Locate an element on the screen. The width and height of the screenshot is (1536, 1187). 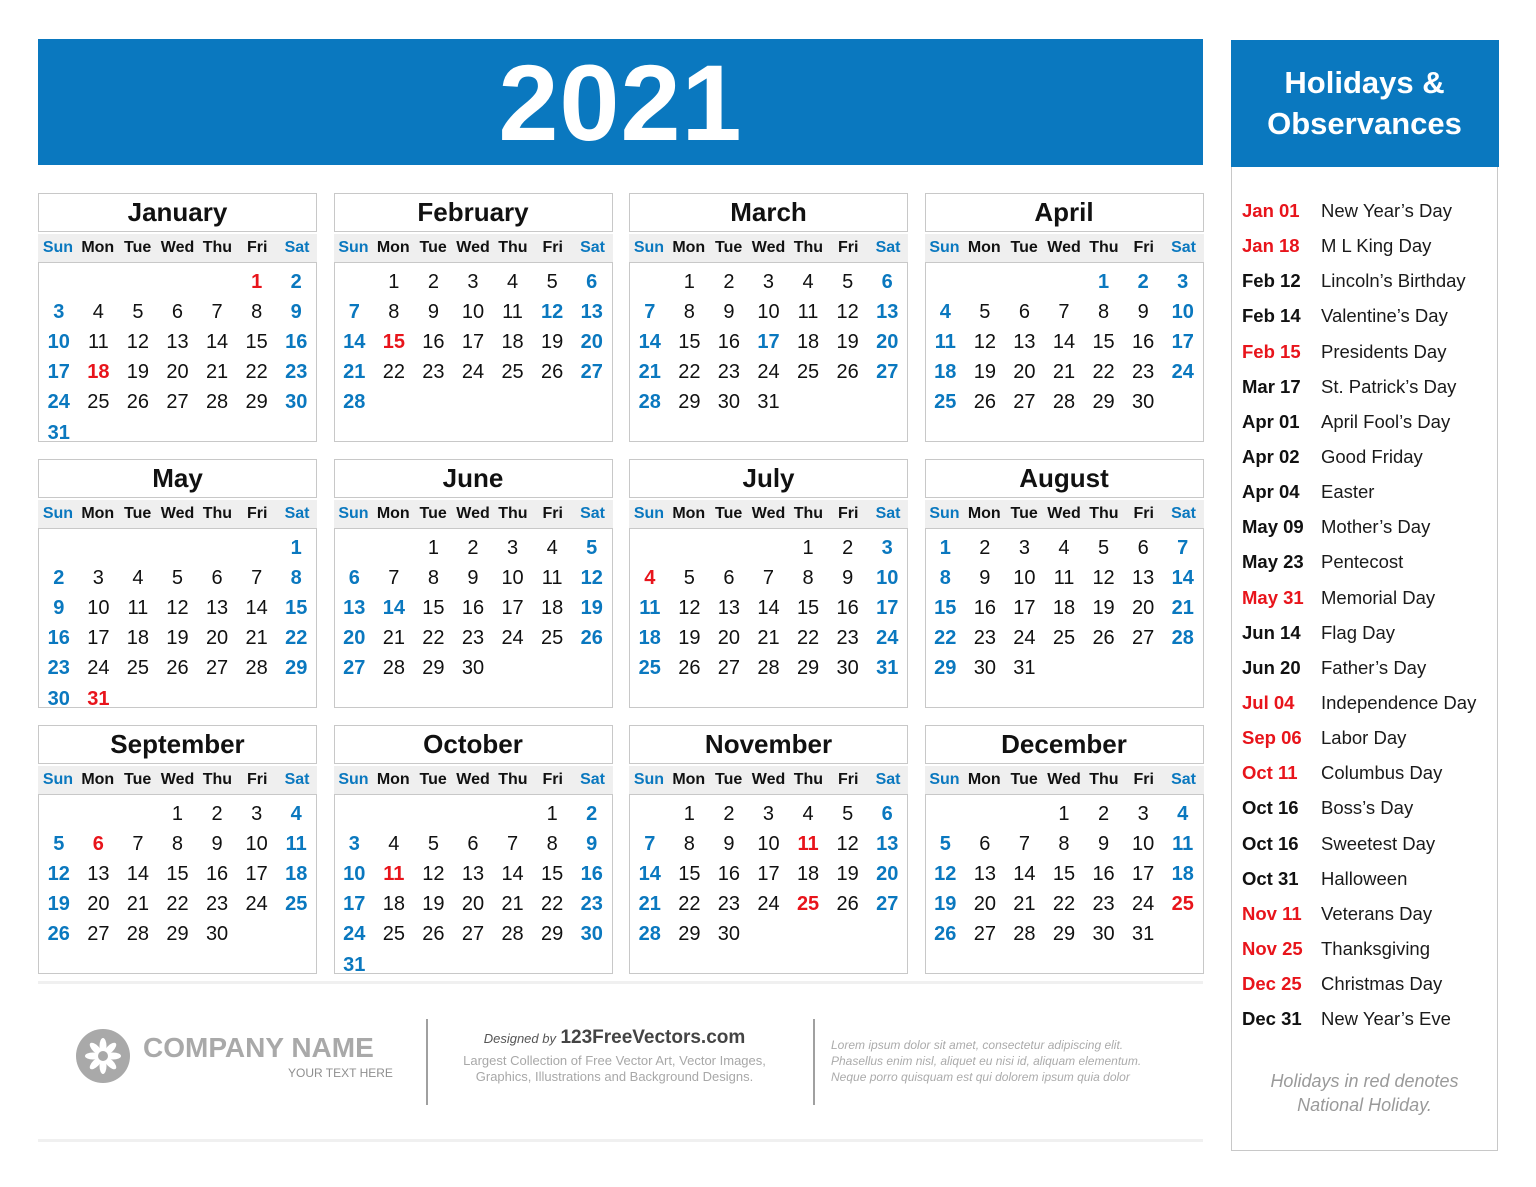
note-line2: National Holiday. is located at coordinates (1364, 1105).